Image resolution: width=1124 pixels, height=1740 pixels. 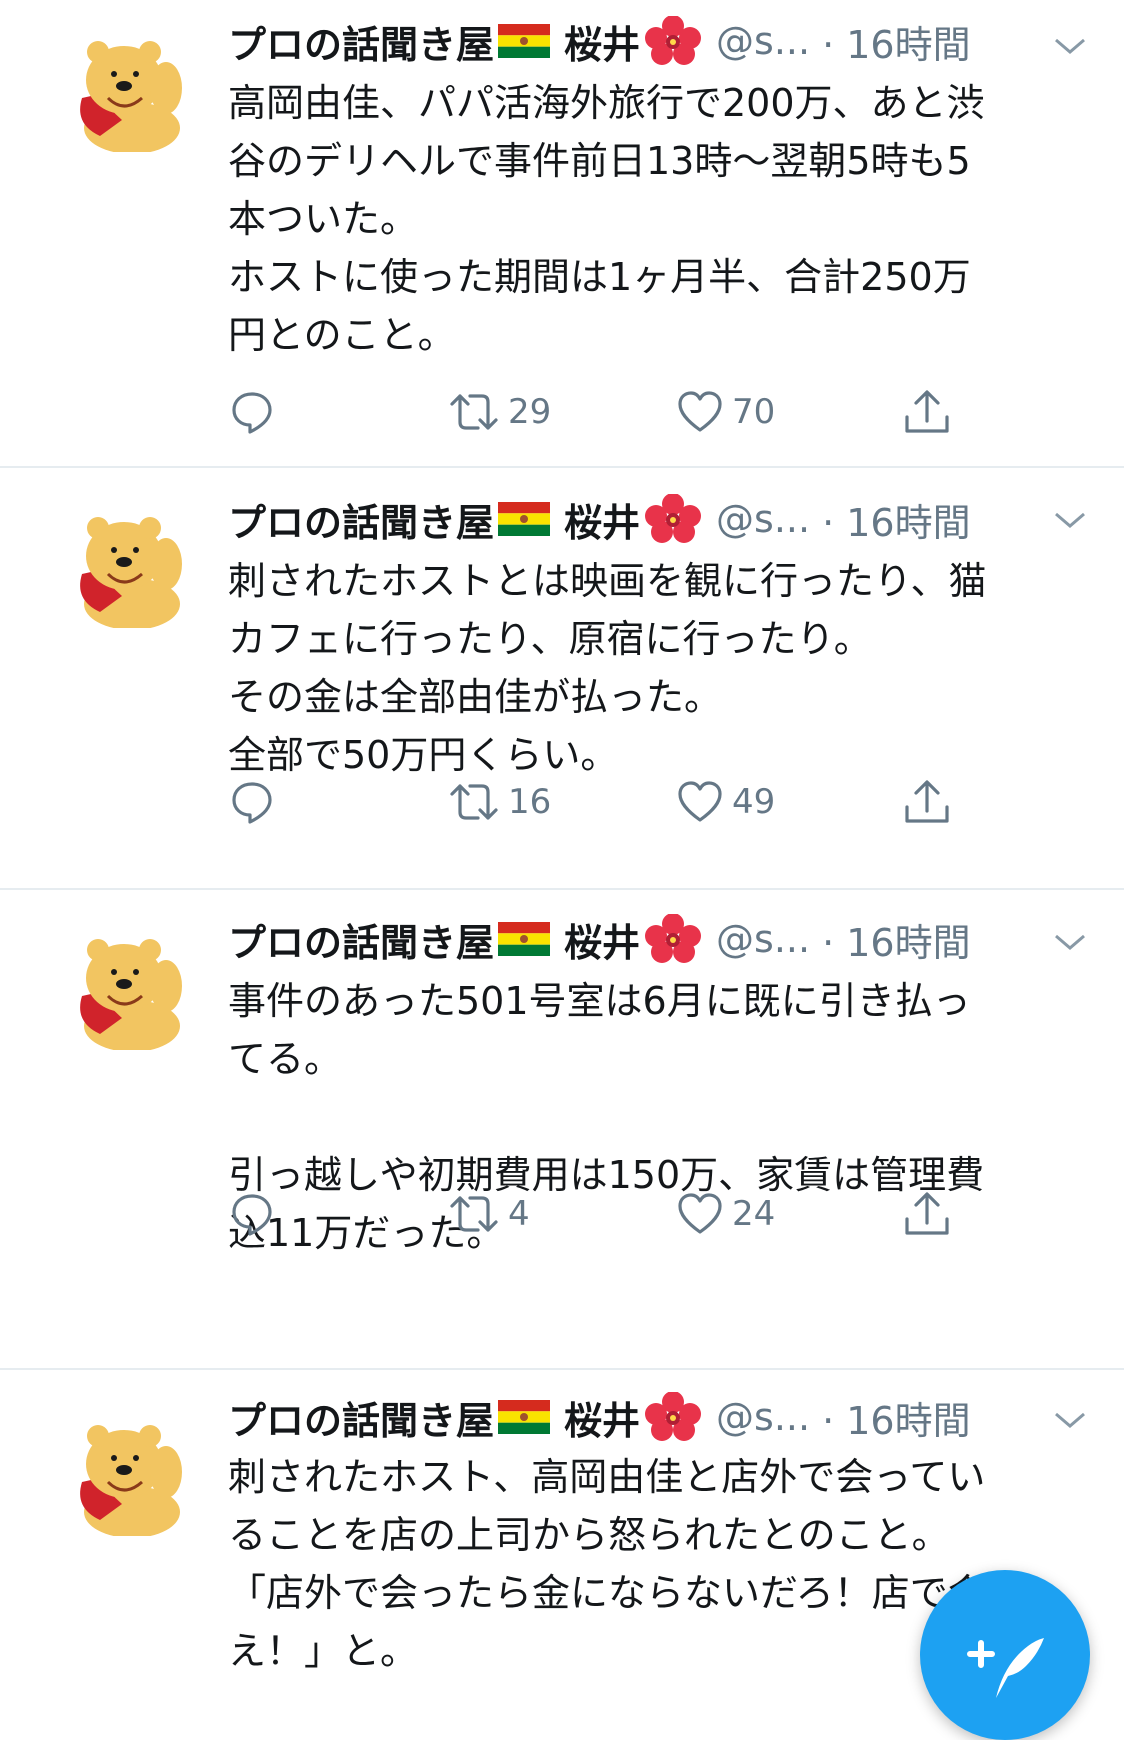 What do you see at coordinates (1005, 1668) in the screenshot?
I see `compose-tweet-icon` at bounding box center [1005, 1668].